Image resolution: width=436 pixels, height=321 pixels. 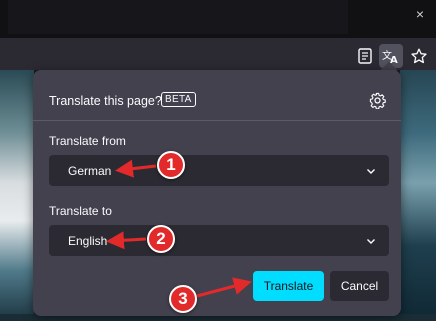 I want to click on browser-tab-bar: ×, so click(x=218, y=19).